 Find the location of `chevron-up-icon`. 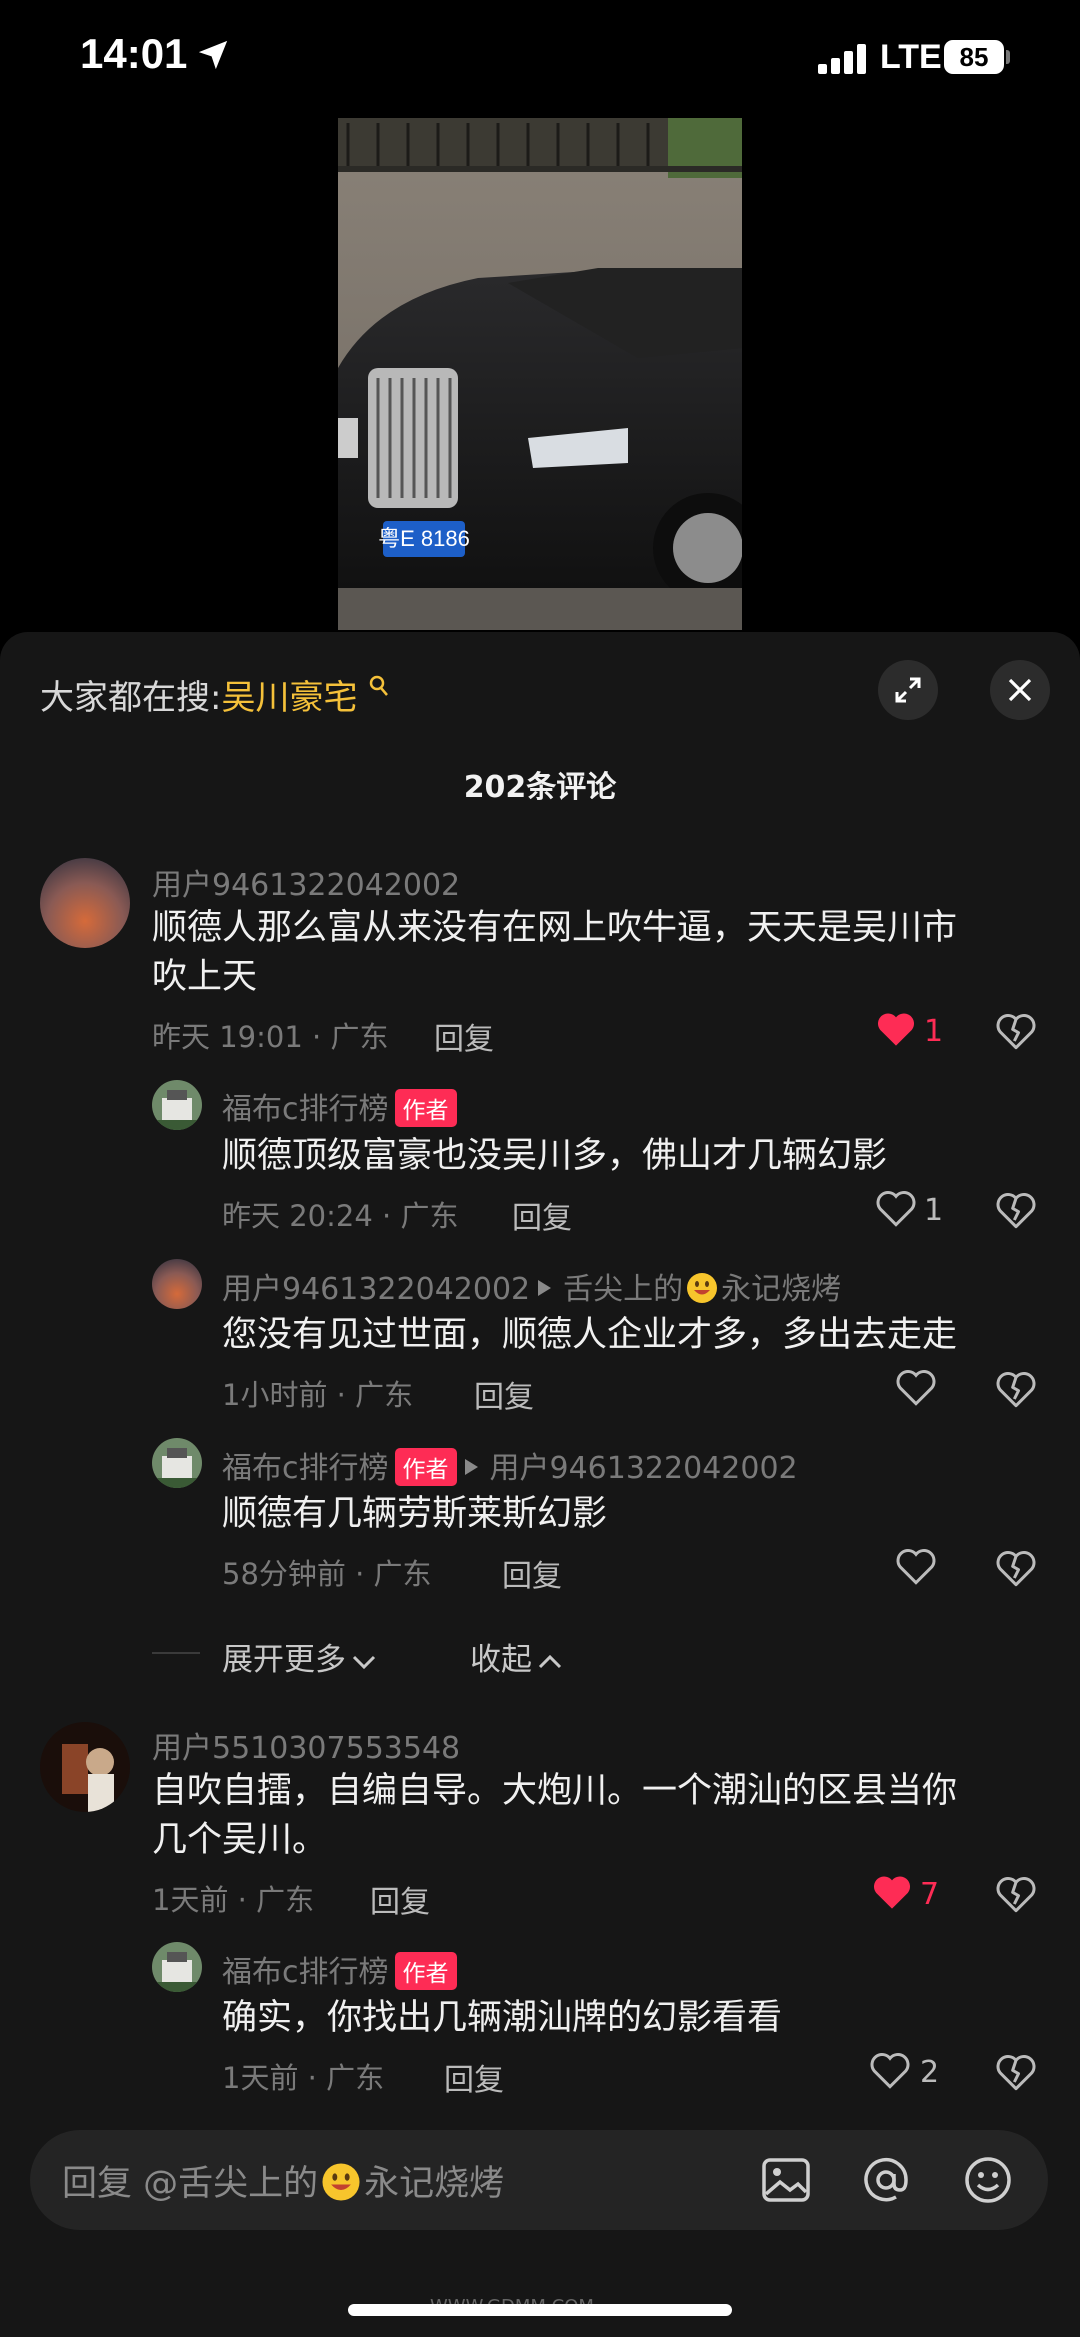

chevron-up-icon is located at coordinates (550, 1661).